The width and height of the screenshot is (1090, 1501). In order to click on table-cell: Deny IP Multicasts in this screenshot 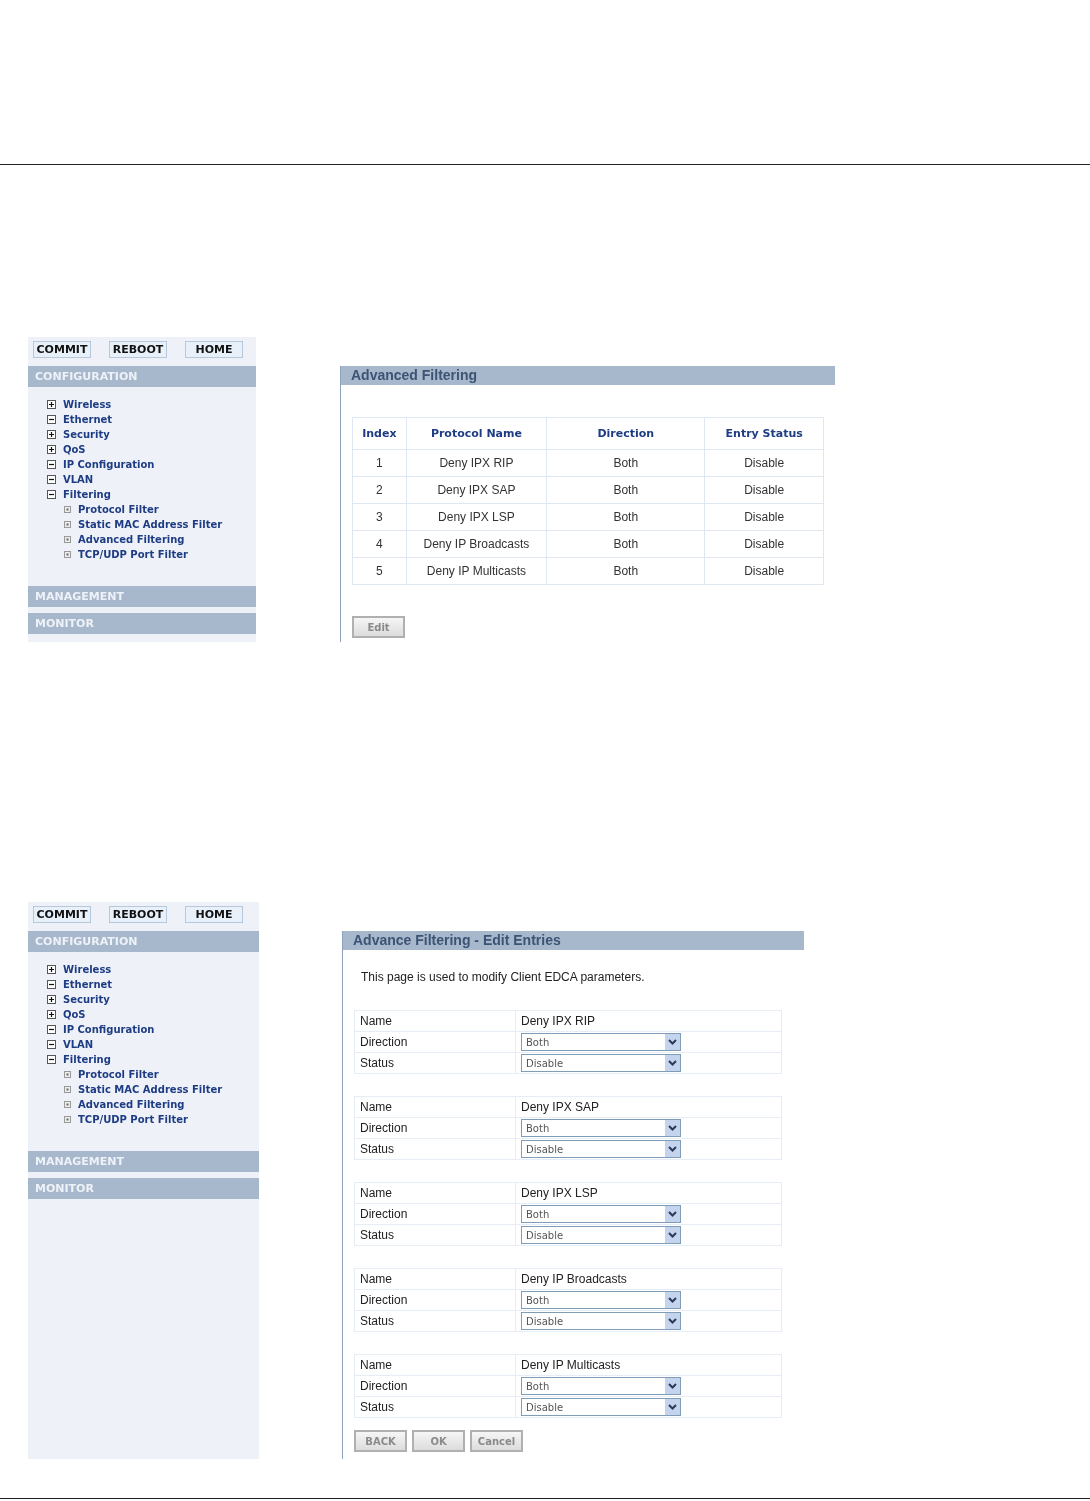, I will do `click(476, 571)`.